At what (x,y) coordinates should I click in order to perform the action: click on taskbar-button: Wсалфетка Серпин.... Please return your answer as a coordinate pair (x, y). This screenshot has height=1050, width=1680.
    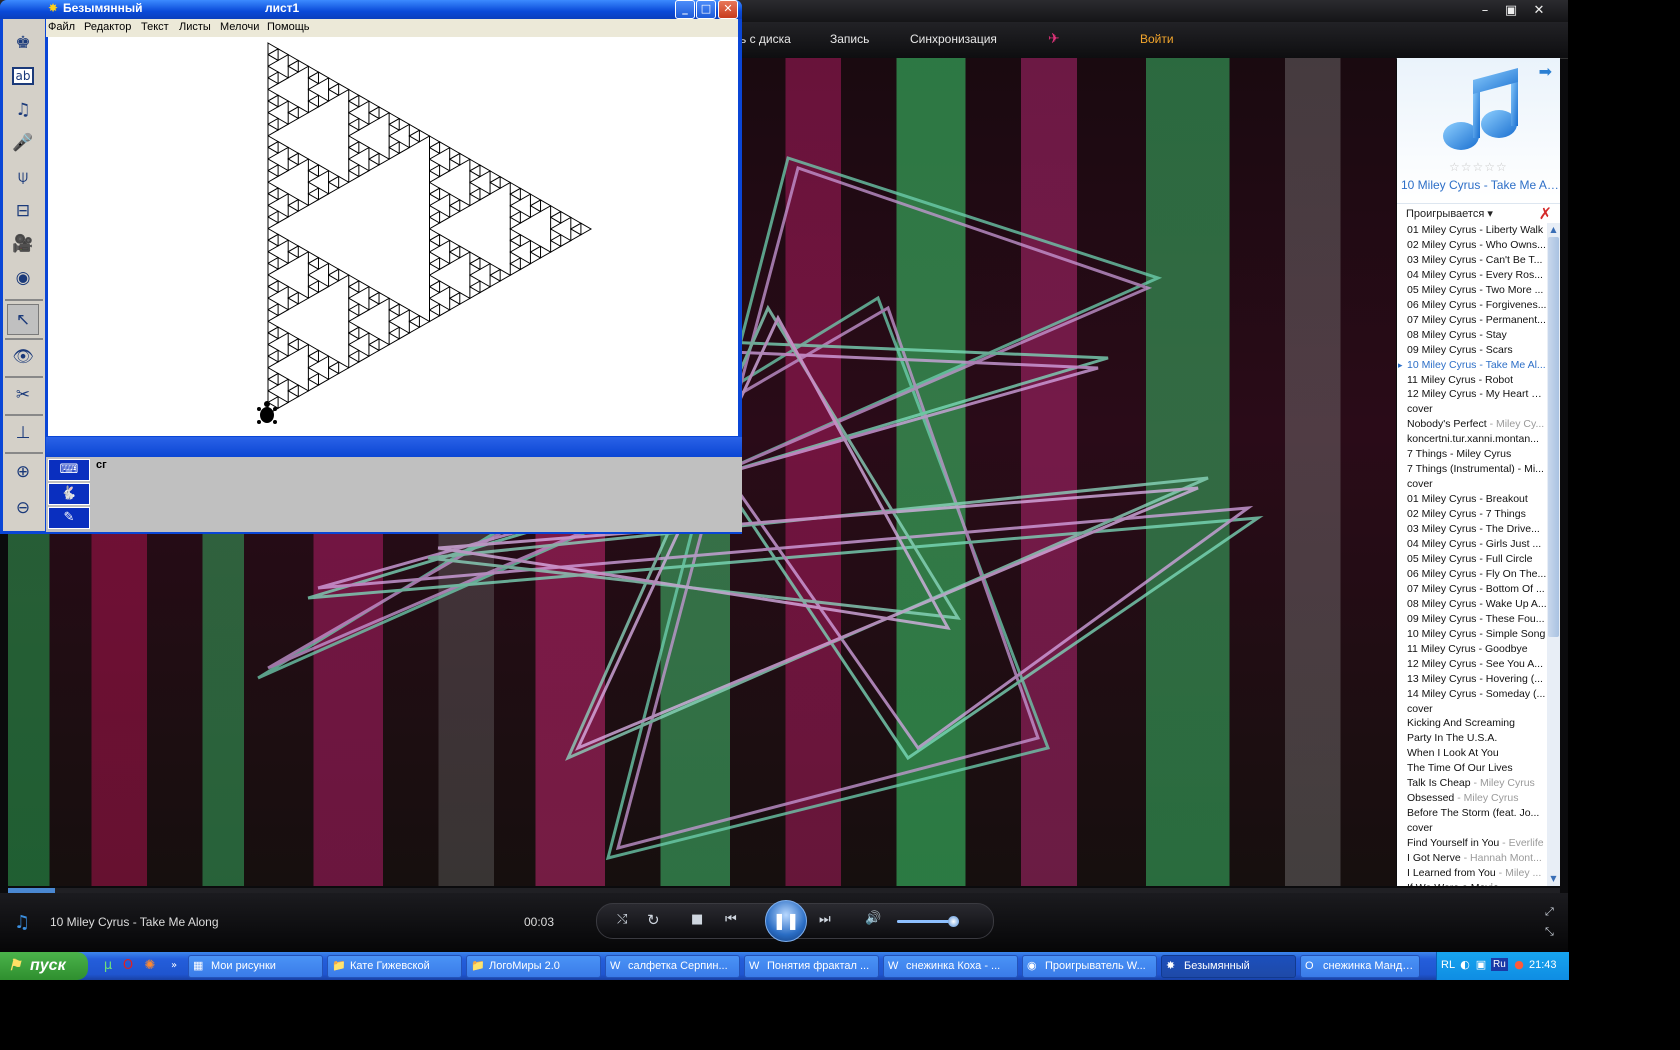
    Looking at the image, I should click on (672, 966).